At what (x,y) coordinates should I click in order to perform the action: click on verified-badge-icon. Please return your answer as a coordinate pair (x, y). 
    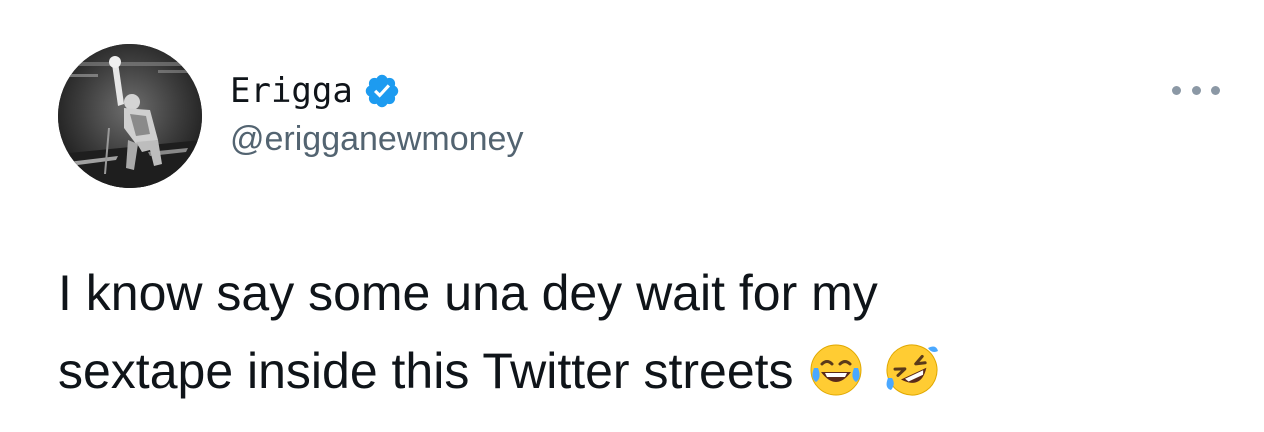
    Looking at the image, I should click on (382, 91).